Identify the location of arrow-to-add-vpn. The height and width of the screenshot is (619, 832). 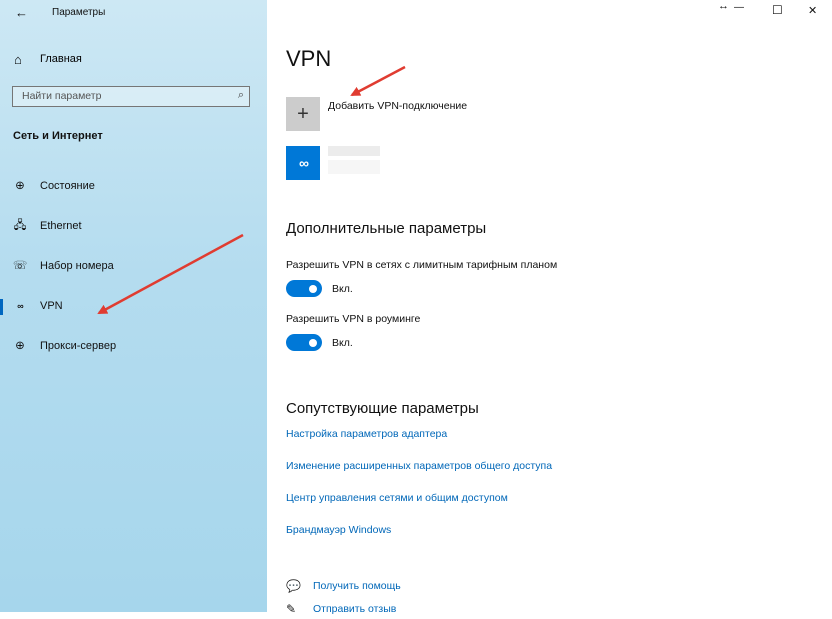
(378, 81).